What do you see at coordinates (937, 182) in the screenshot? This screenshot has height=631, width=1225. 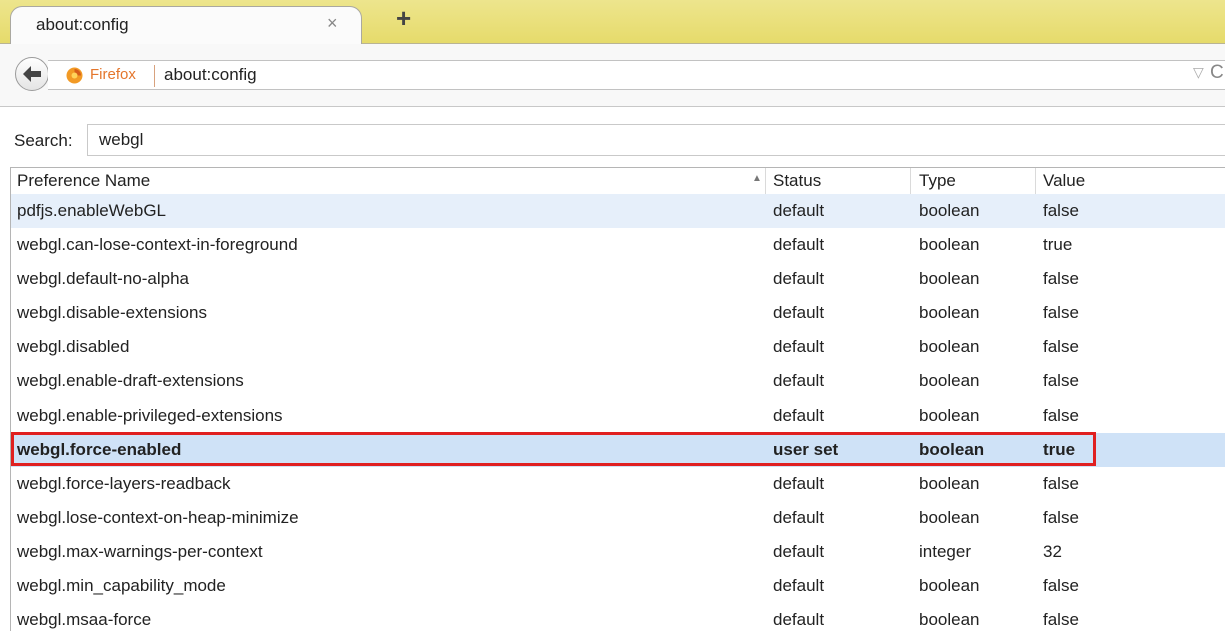 I see `header-type: Type` at bounding box center [937, 182].